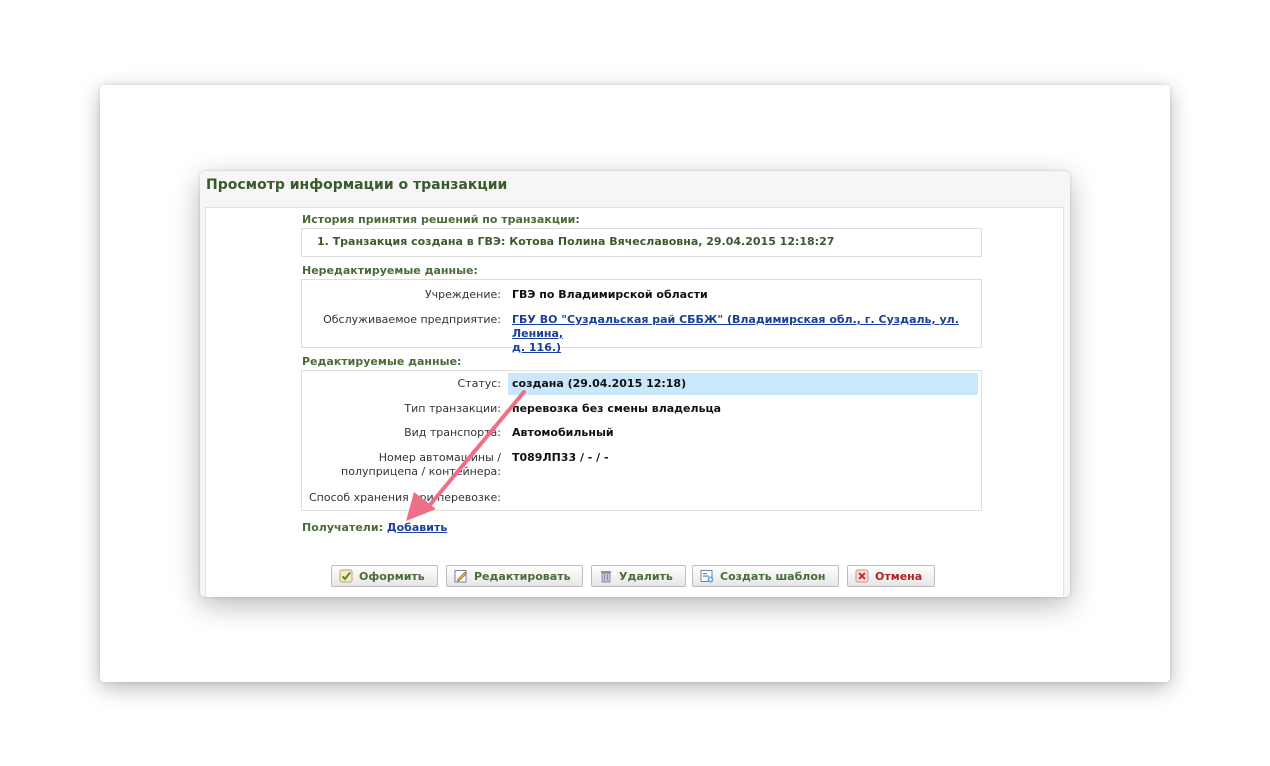 This screenshot has height=766, width=1270. Describe the element at coordinates (560, 457) in the screenshot. I see `vehicle-value: Т089ЛП33 / - / -` at that location.